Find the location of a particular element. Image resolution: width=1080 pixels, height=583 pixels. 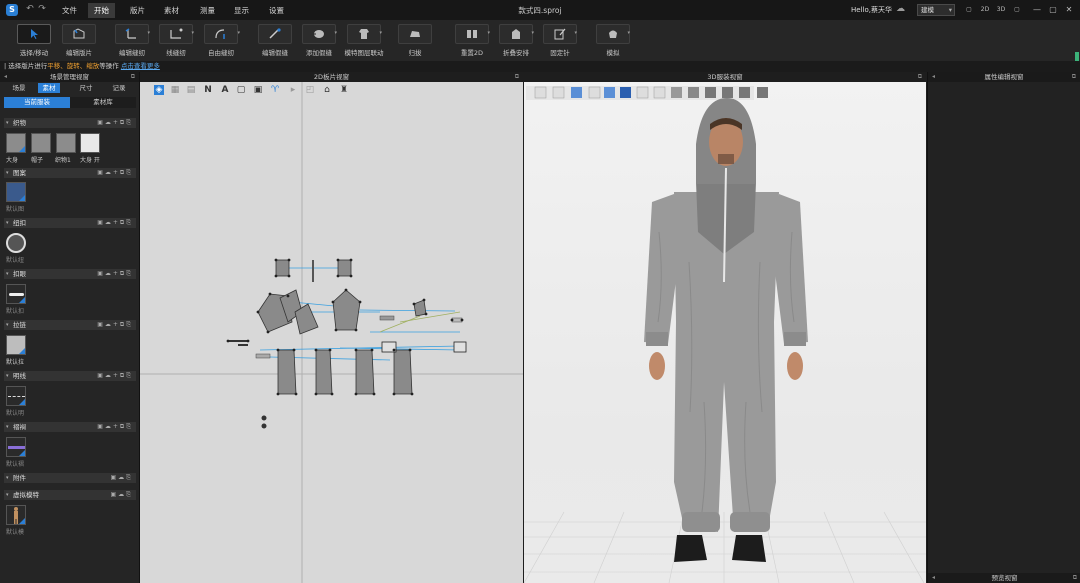

section-button: ▾ 纽扣 ▣☁+⧉⎘ is located at coordinates (70, 223).